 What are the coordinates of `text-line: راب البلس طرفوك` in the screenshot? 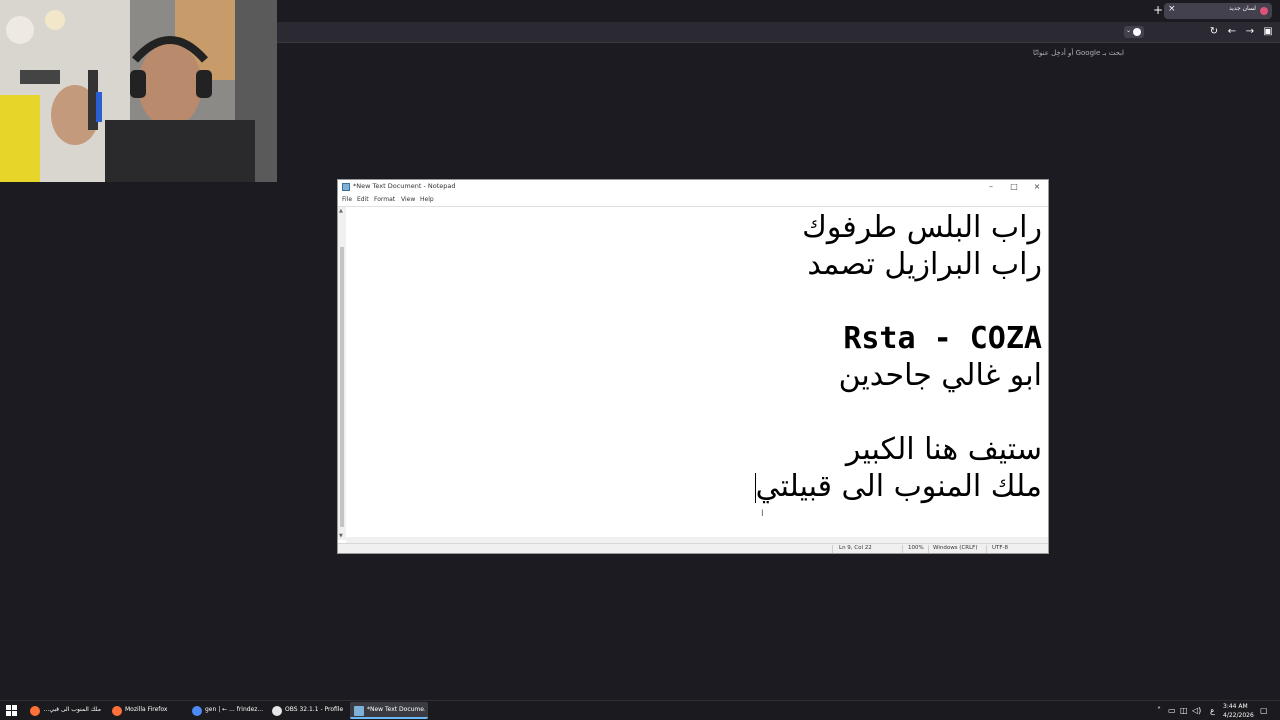 It's located at (922, 227).